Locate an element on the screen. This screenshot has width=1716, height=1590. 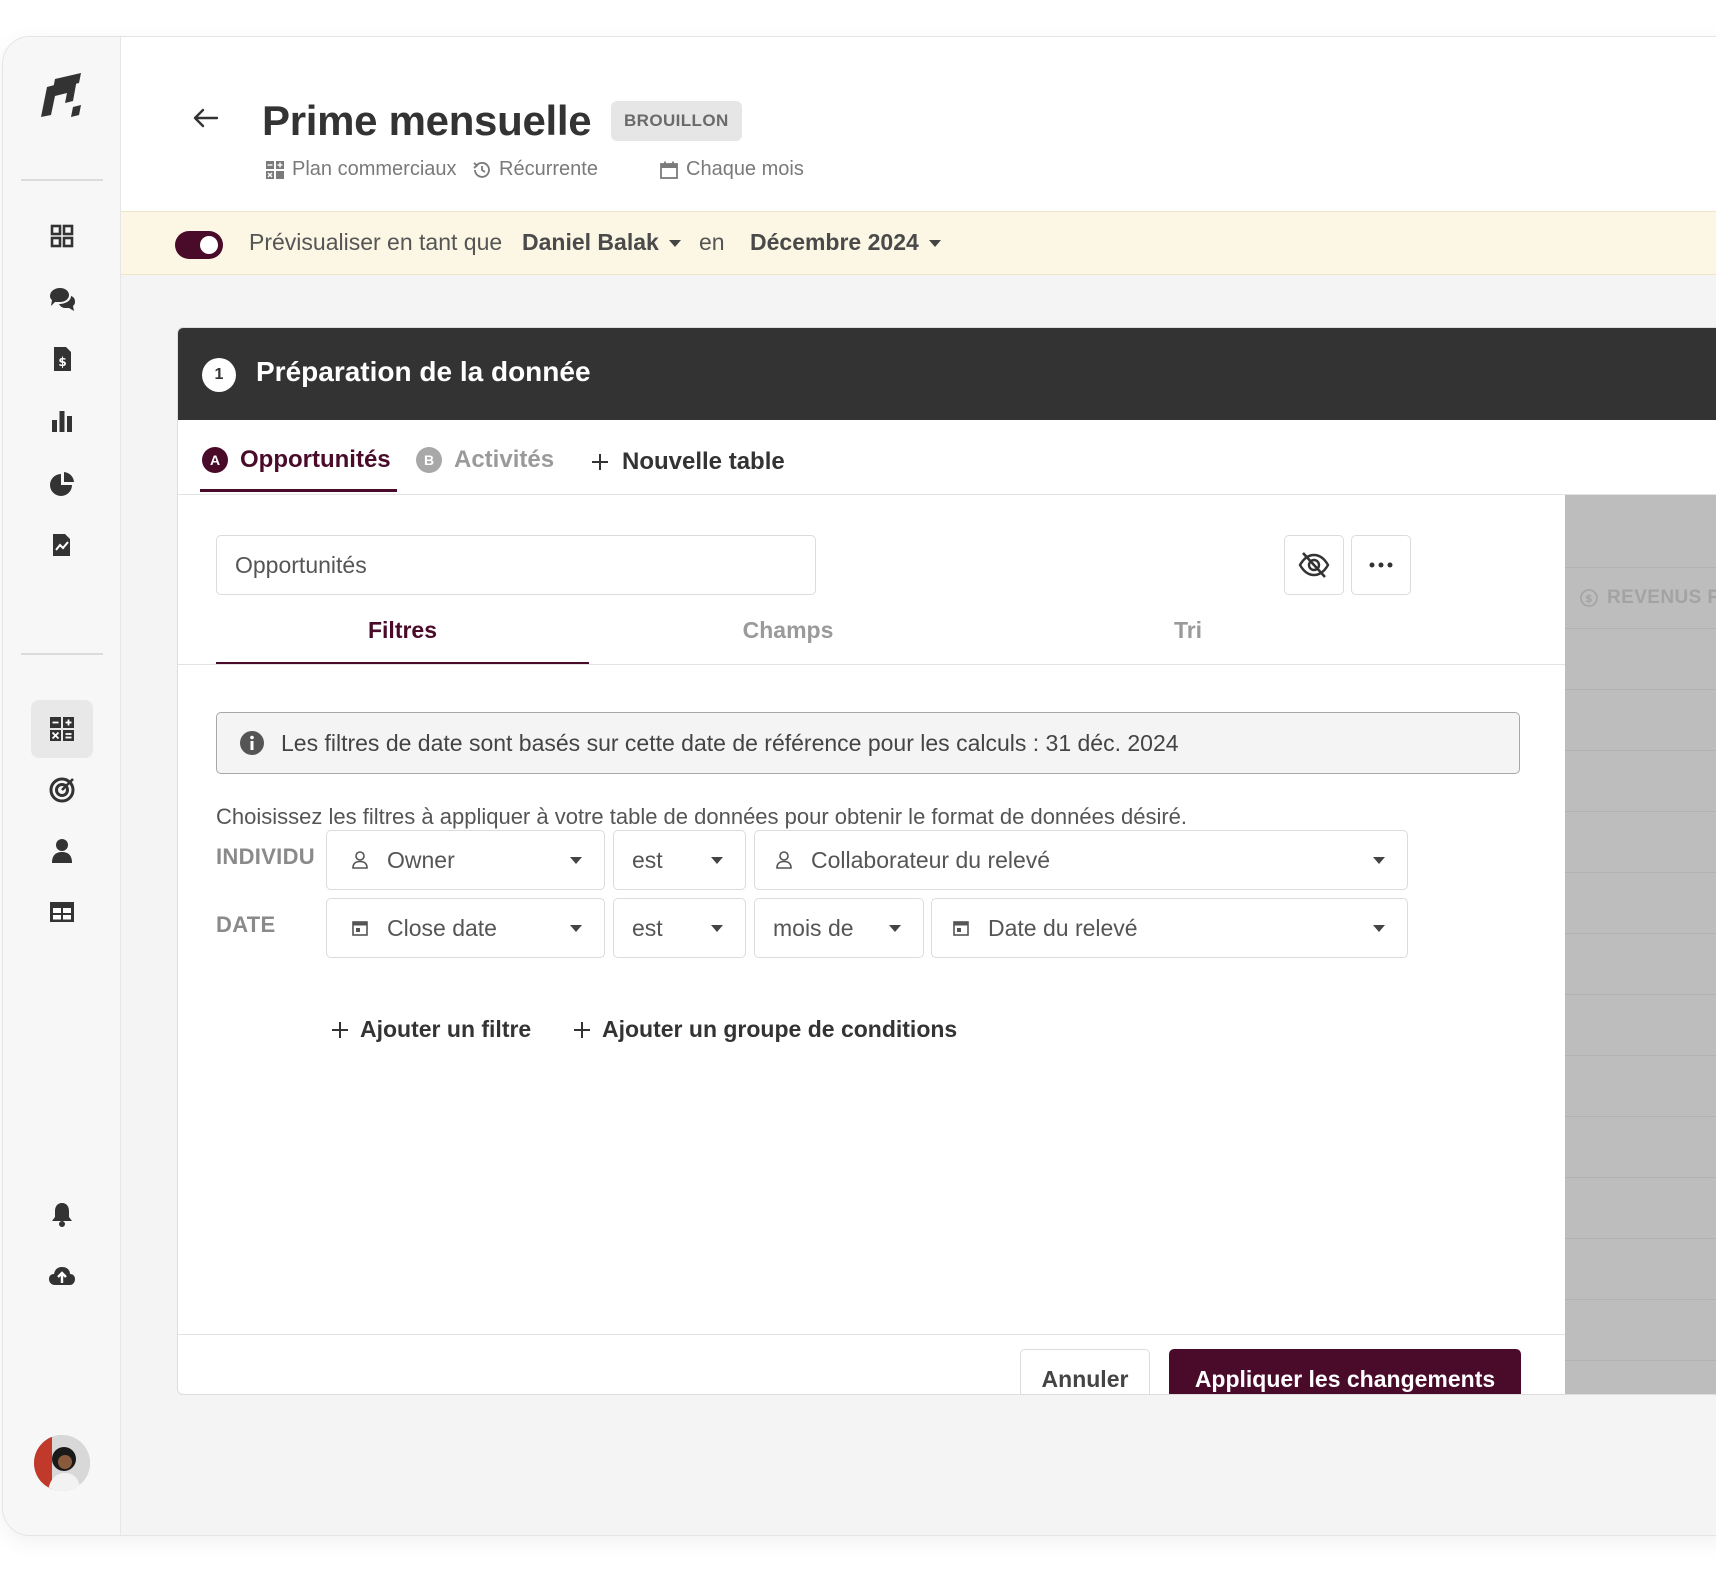
calculator-grid-icon is located at coordinates (62, 729).